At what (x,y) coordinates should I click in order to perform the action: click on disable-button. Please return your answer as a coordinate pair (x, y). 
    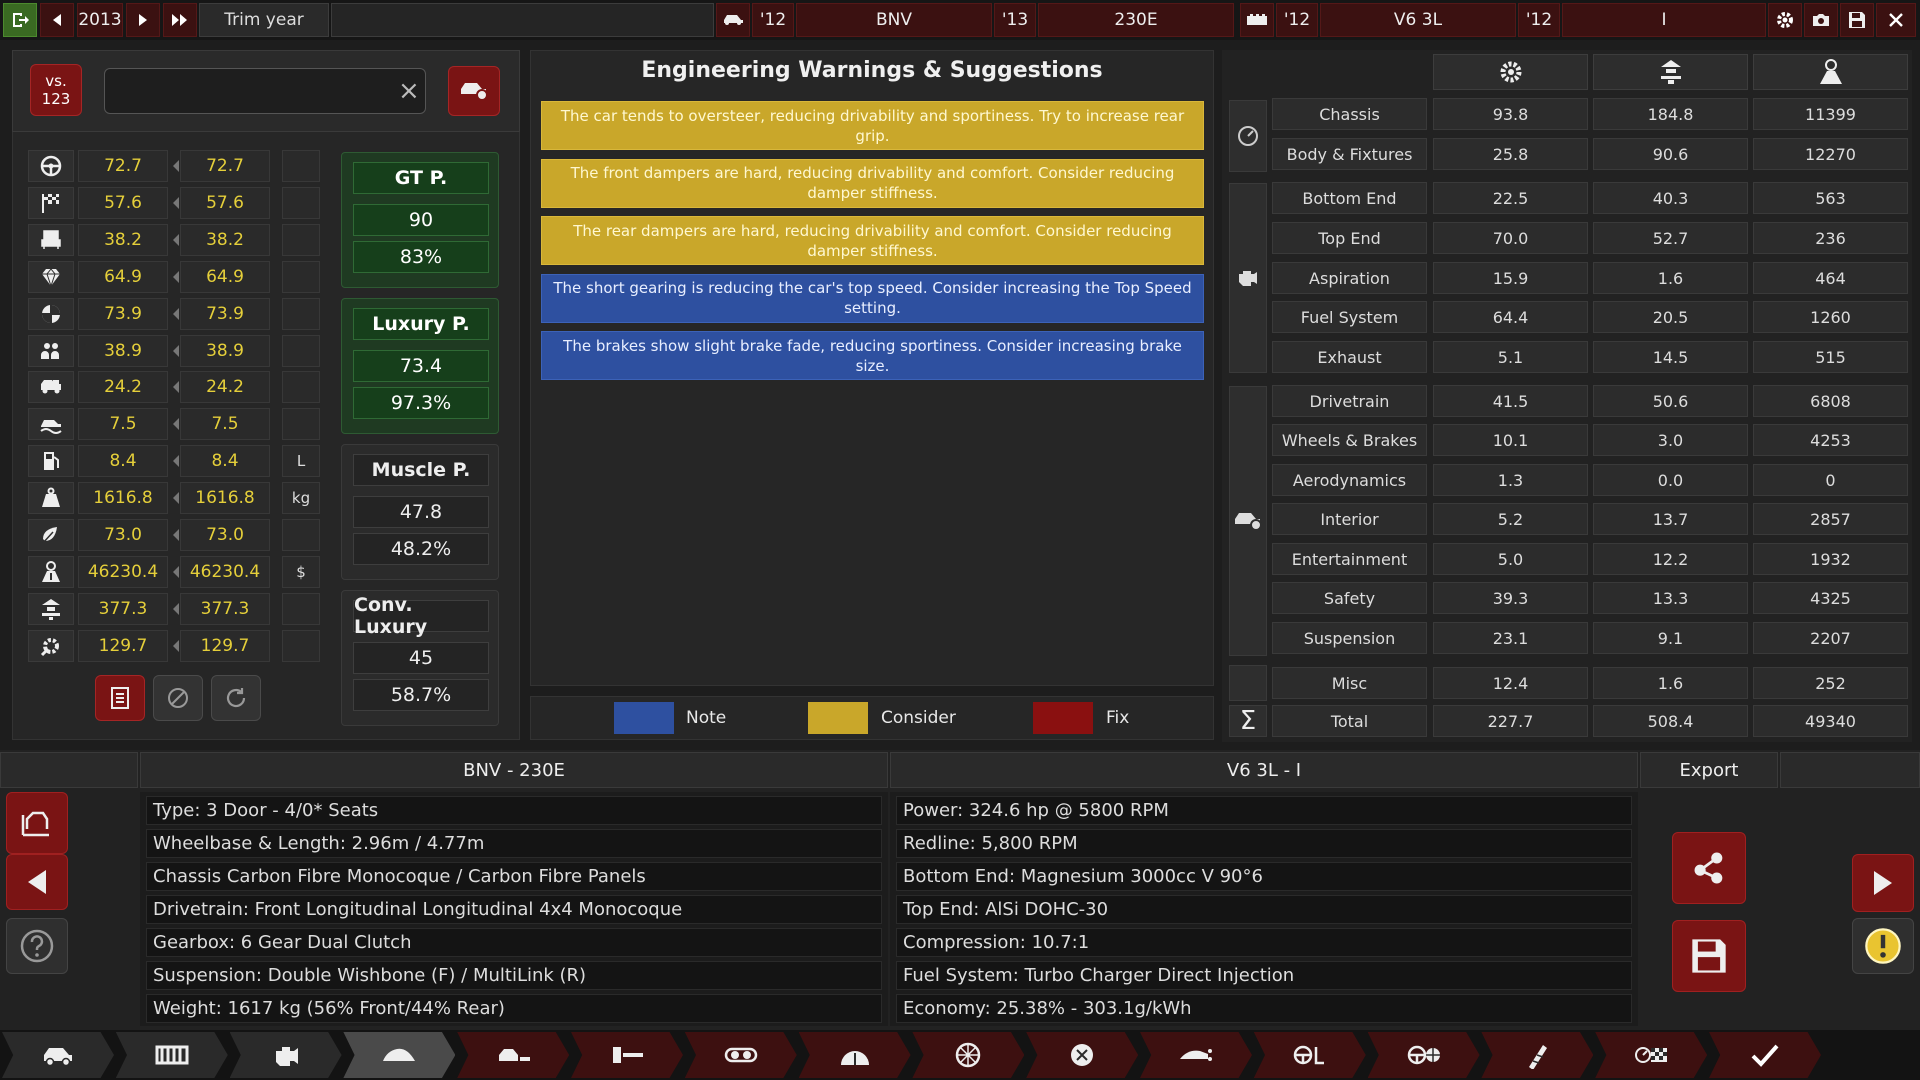
    Looking at the image, I should click on (178, 698).